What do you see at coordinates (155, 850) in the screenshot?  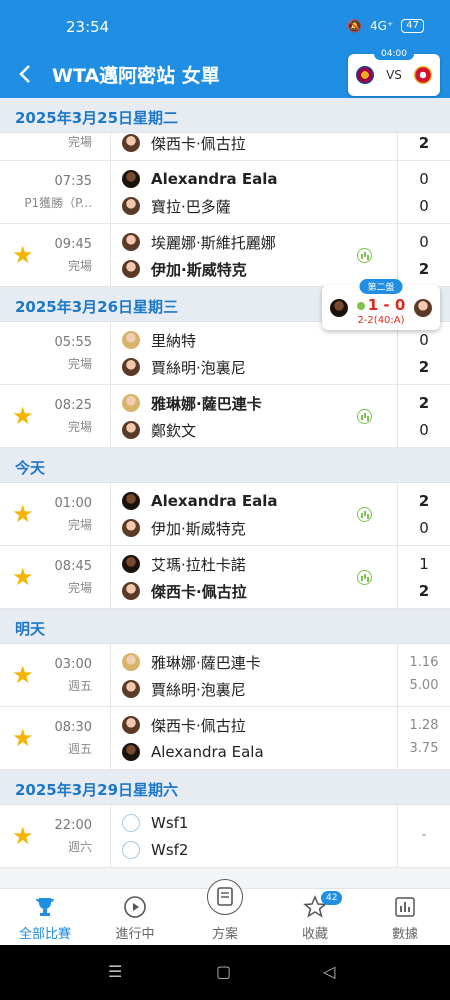 I see `player-two: Wsf2` at bounding box center [155, 850].